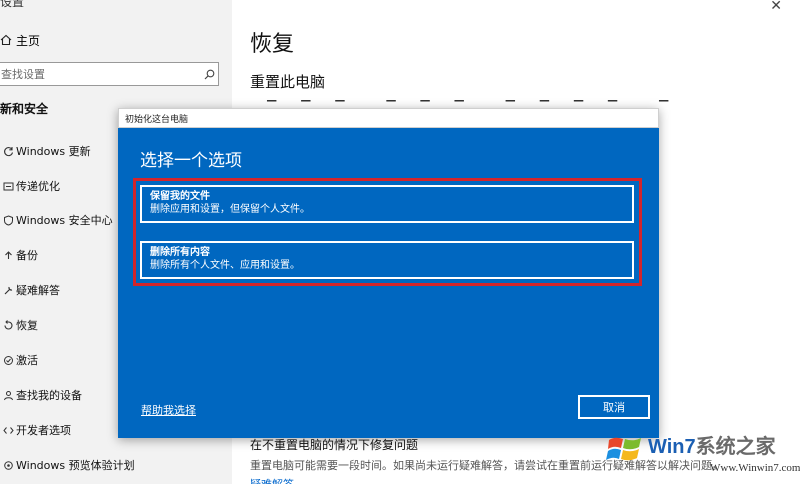  What do you see at coordinates (334, 445) in the screenshot?
I see `fix-without-reset-title: 在不重置电脑的情况下修复问题` at bounding box center [334, 445].